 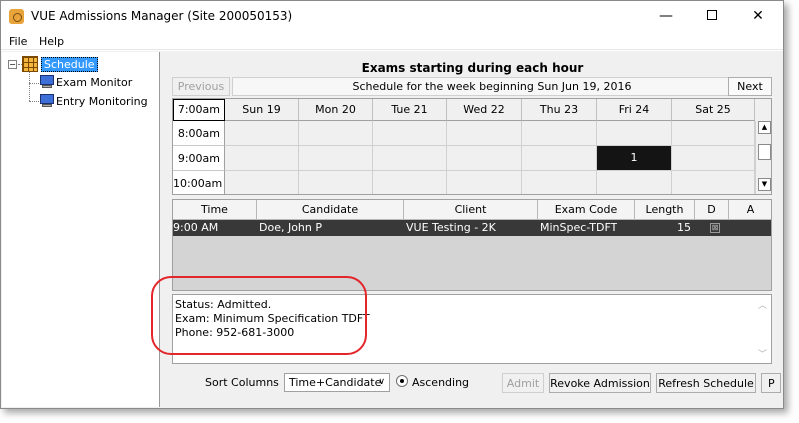 I want to click on hour-label: 8:00am, so click(x=199, y=133).